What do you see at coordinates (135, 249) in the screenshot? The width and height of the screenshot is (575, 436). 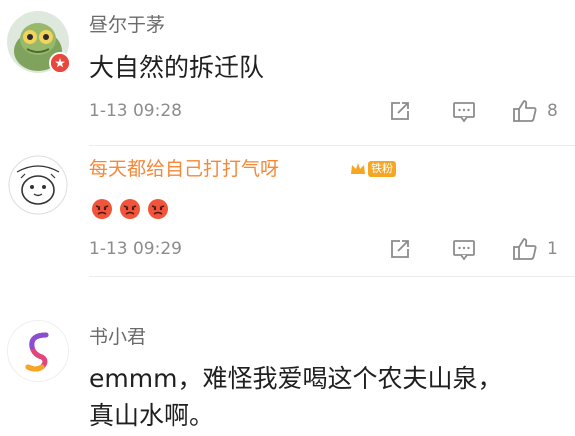 I see `comment-timestamp: 1-13 09:29` at bounding box center [135, 249].